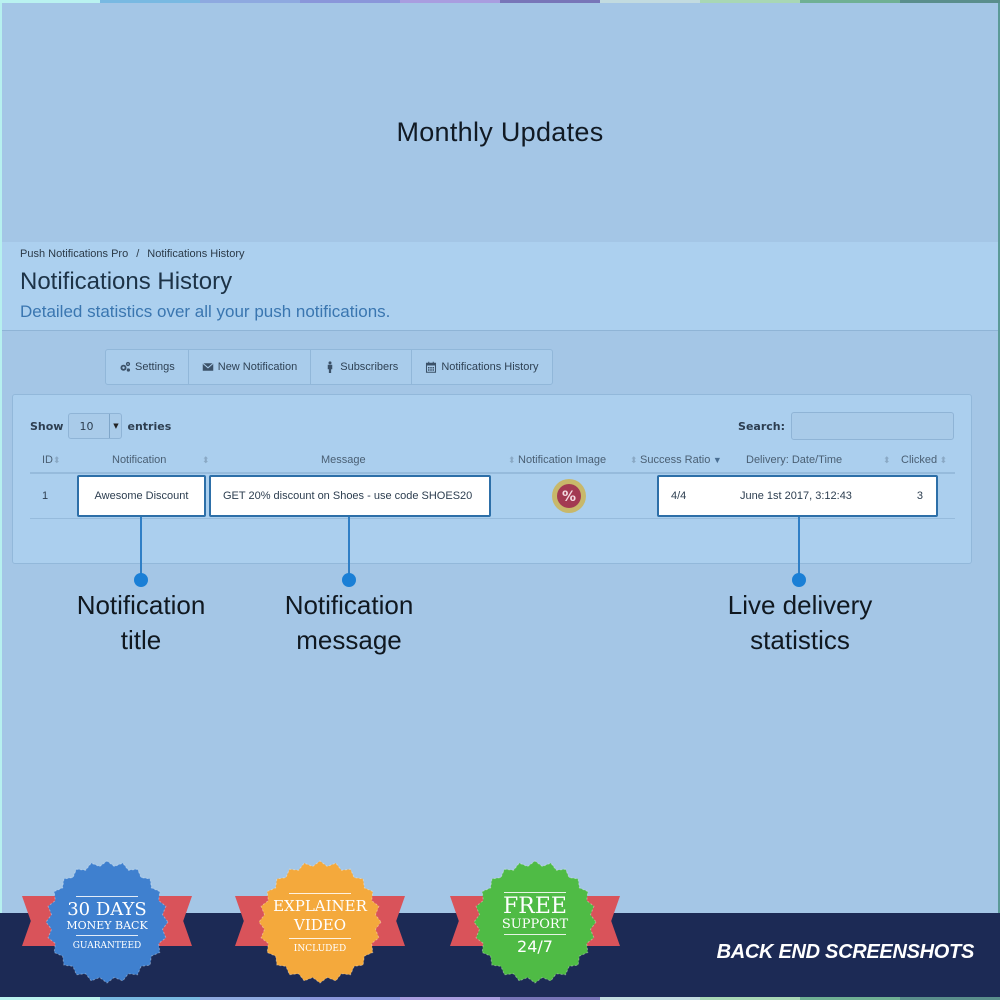  Describe the element at coordinates (1, 500) in the screenshot. I see `left-edge-stripe` at that location.